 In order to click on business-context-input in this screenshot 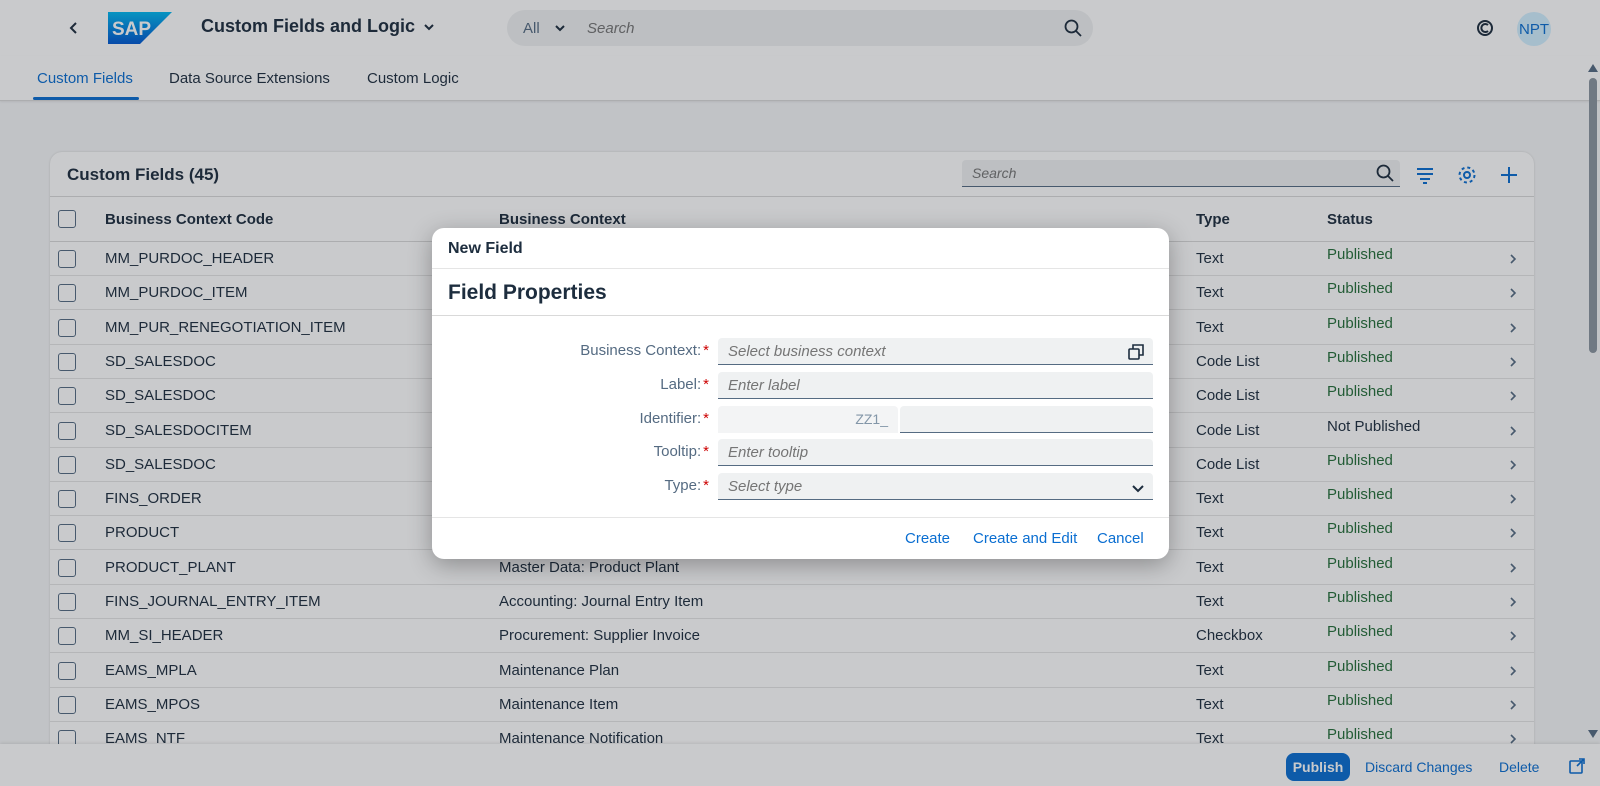, I will do `click(935, 351)`.